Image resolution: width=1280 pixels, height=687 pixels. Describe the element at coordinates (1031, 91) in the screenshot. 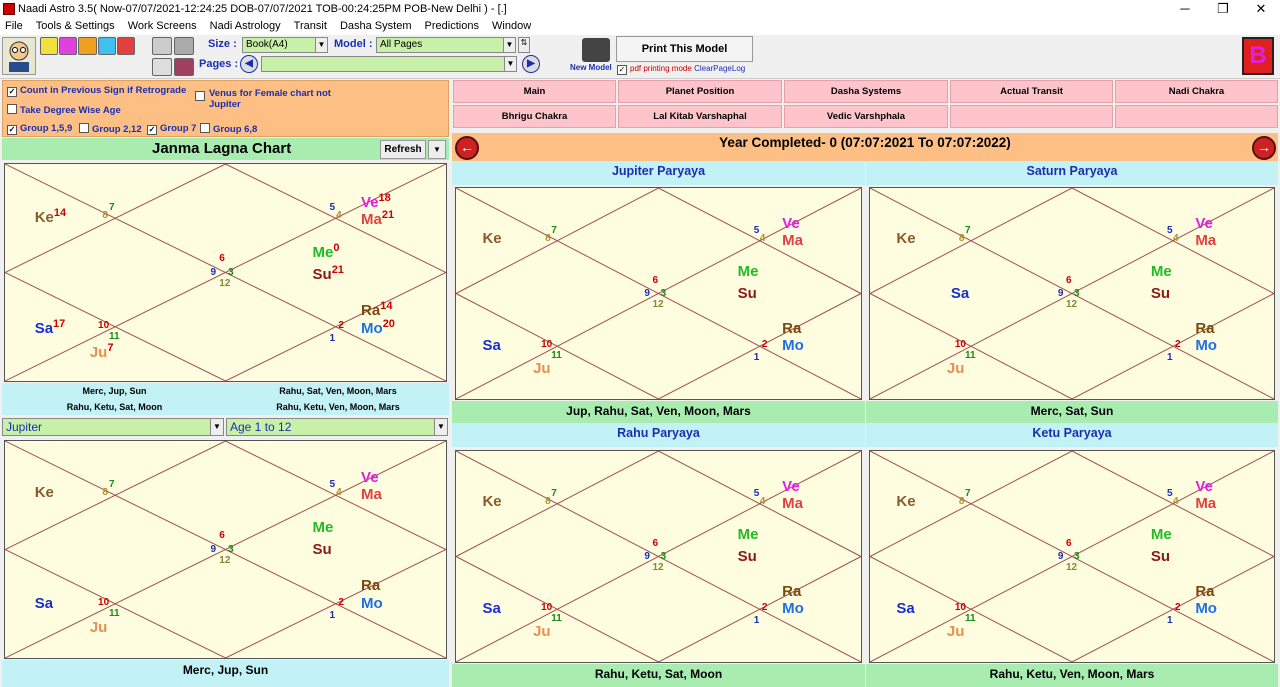

I see `tab-actual-transit: Actual Transit` at that location.